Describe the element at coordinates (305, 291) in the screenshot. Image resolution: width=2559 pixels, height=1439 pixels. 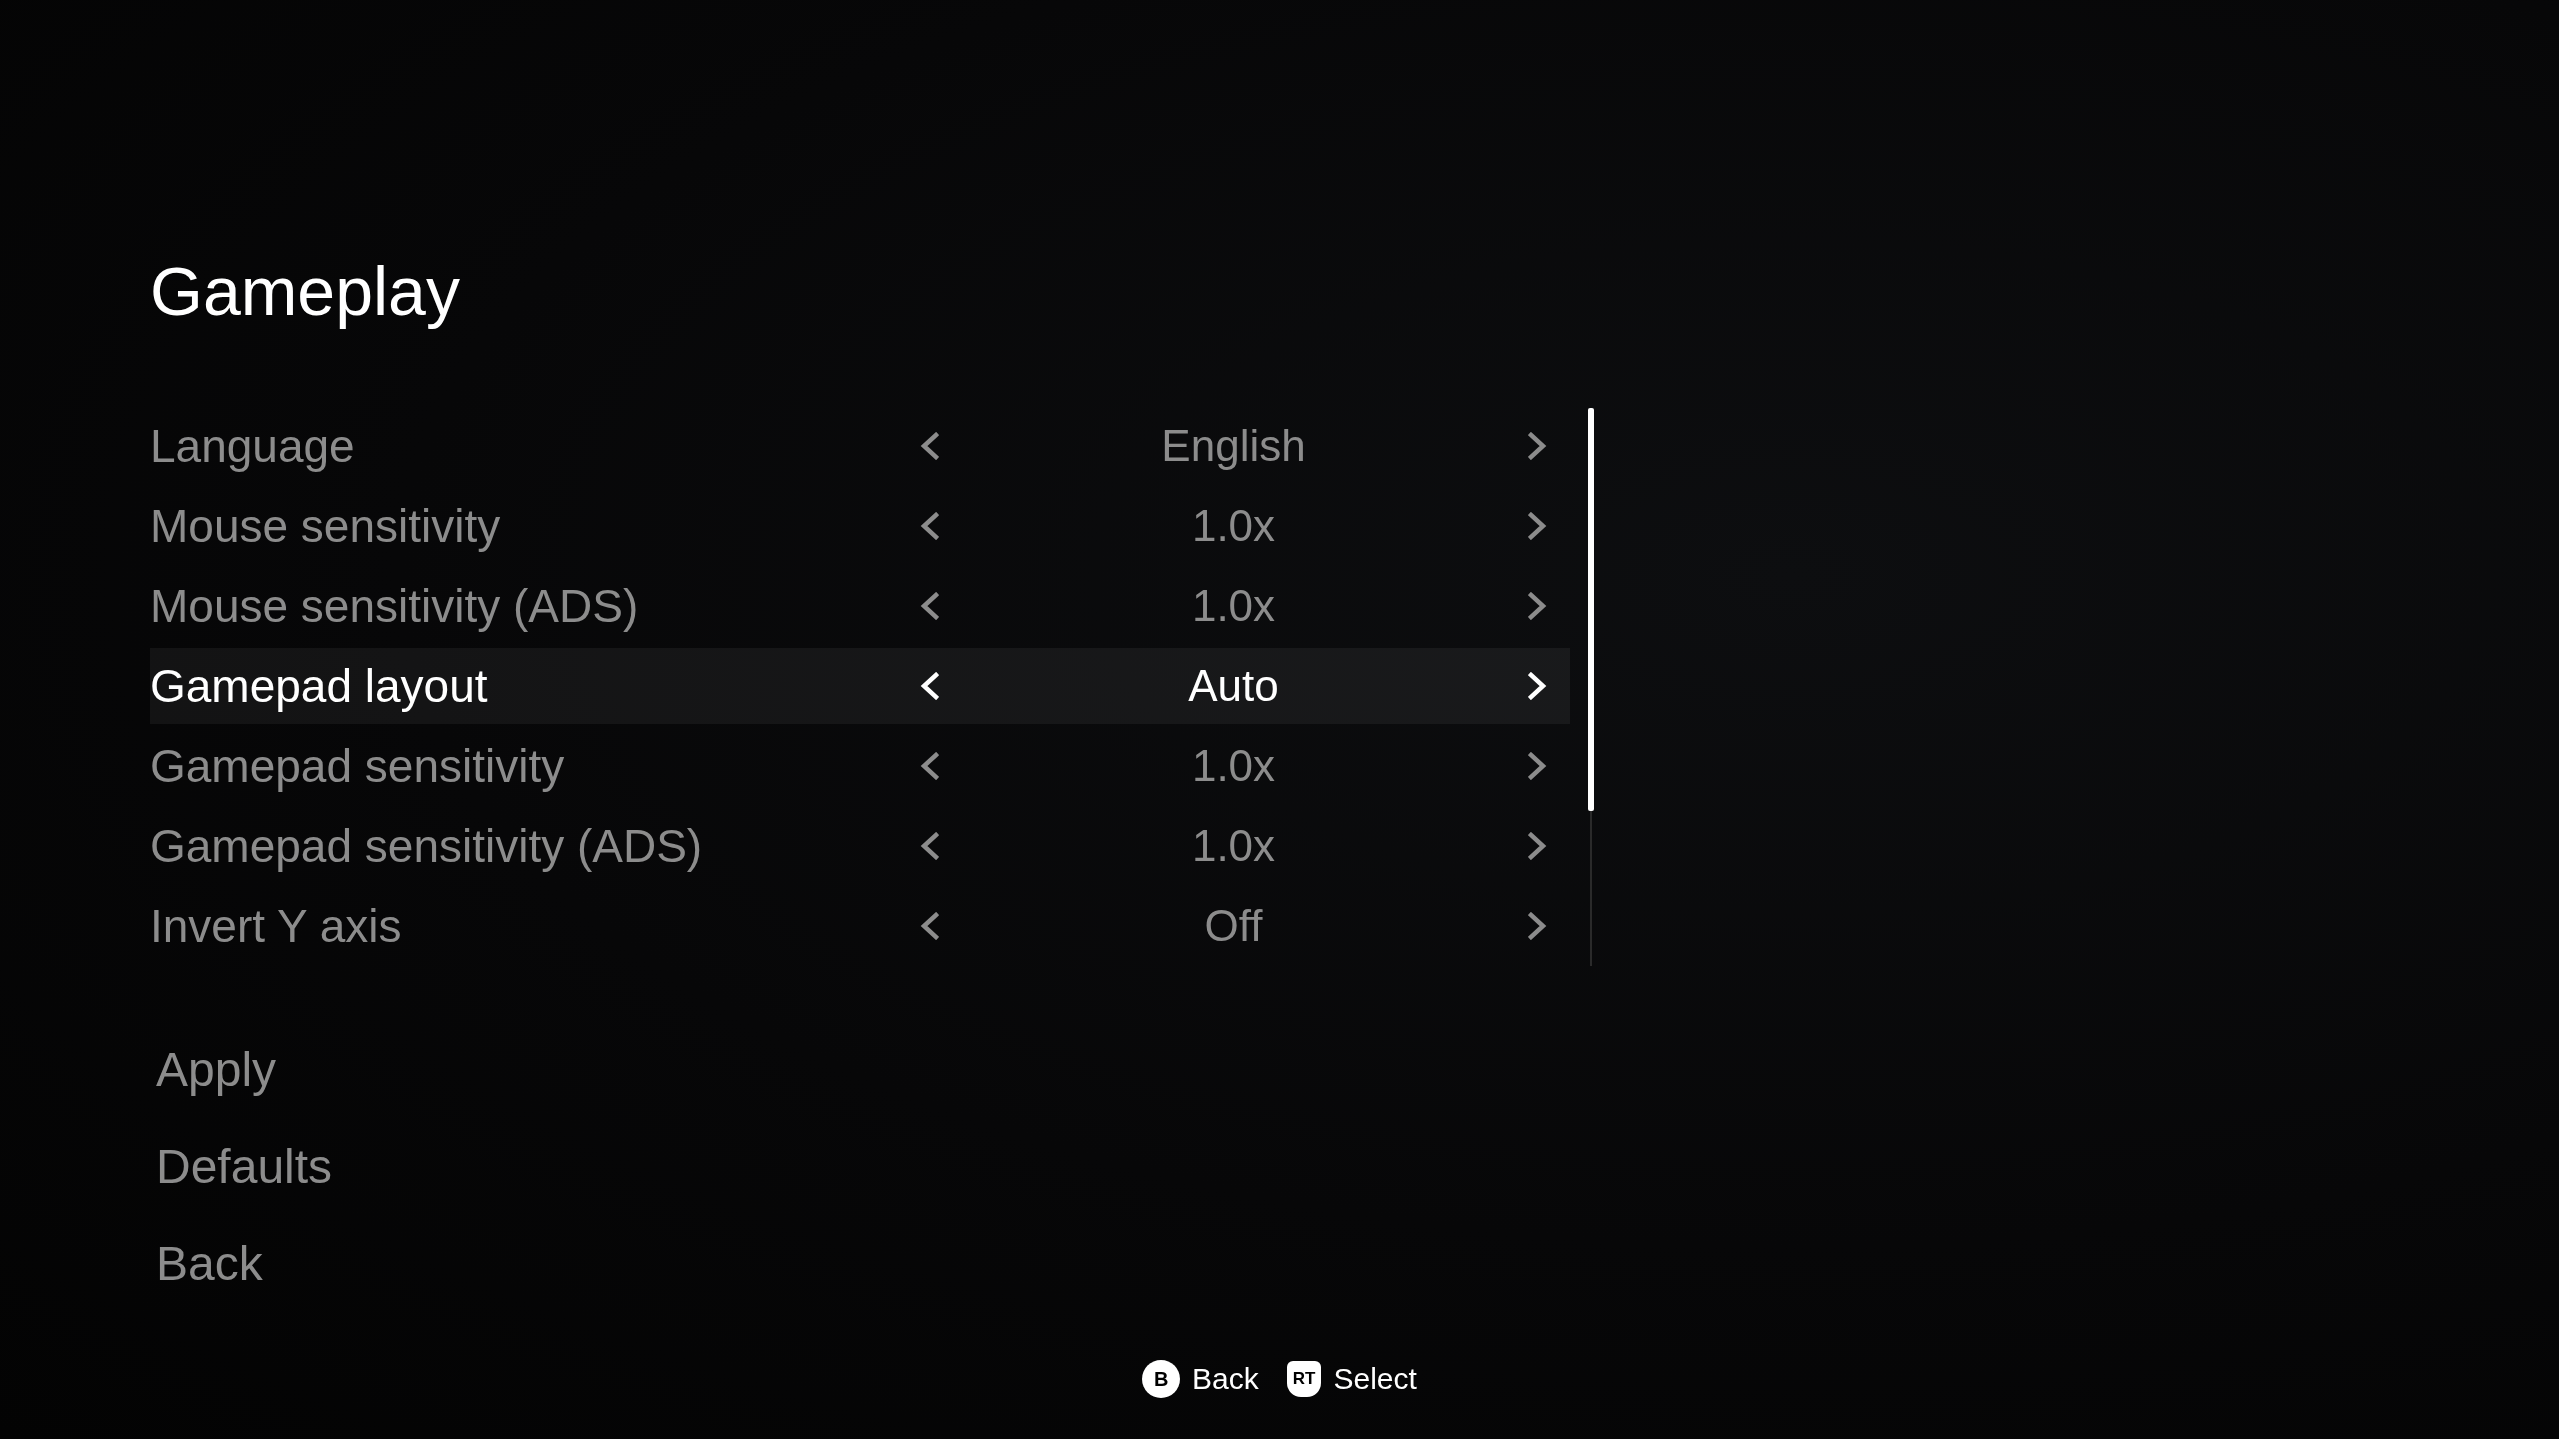
I see `page-title: Gameplay` at that location.